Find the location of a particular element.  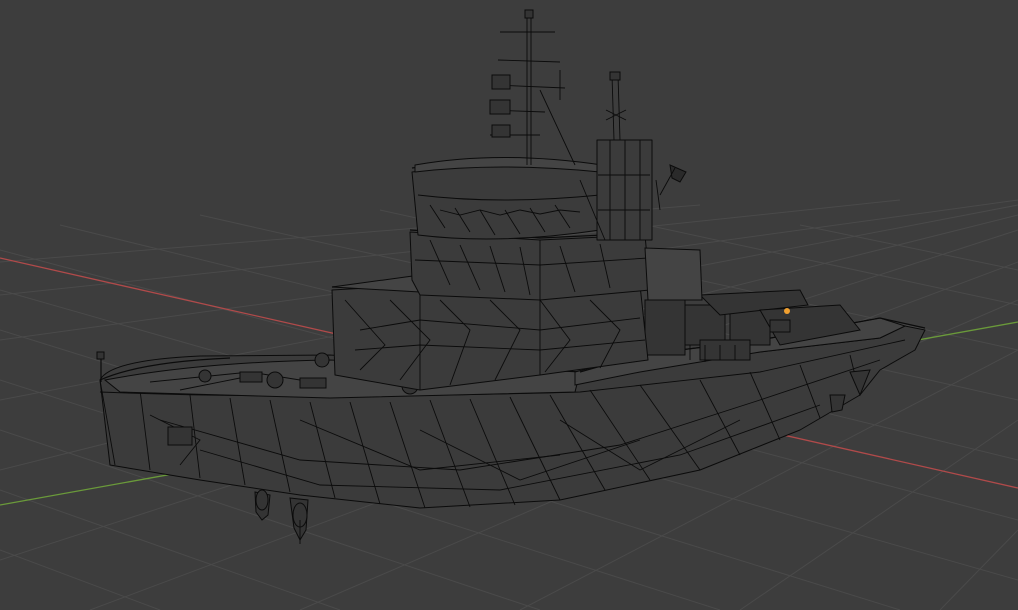

exhaust-mast is located at coordinates (616, 106).